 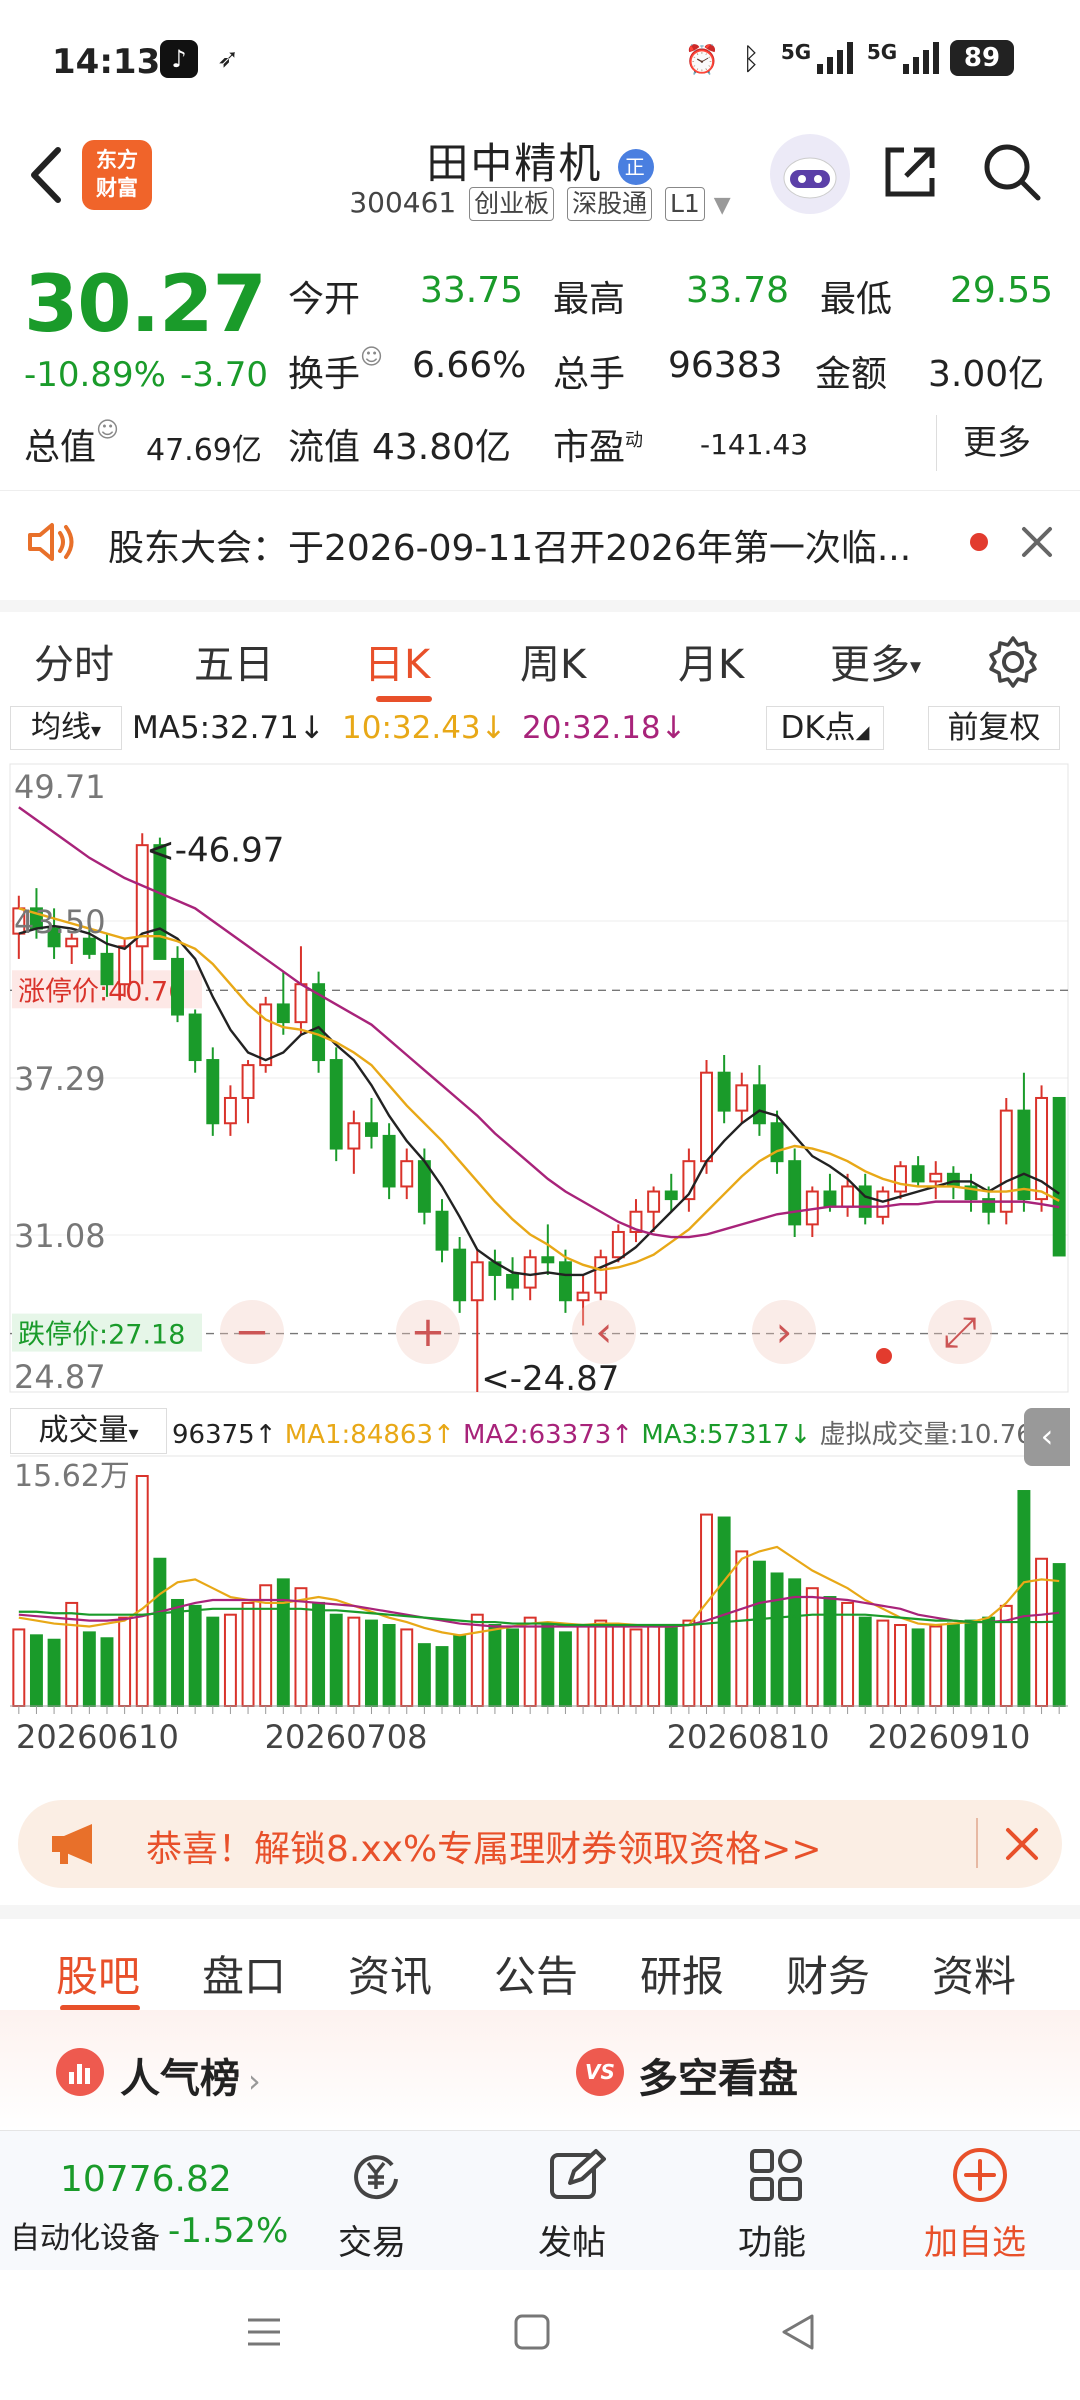 What do you see at coordinates (751, 59) in the screenshot?
I see `bluetooth-icon: ᛒ` at bounding box center [751, 59].